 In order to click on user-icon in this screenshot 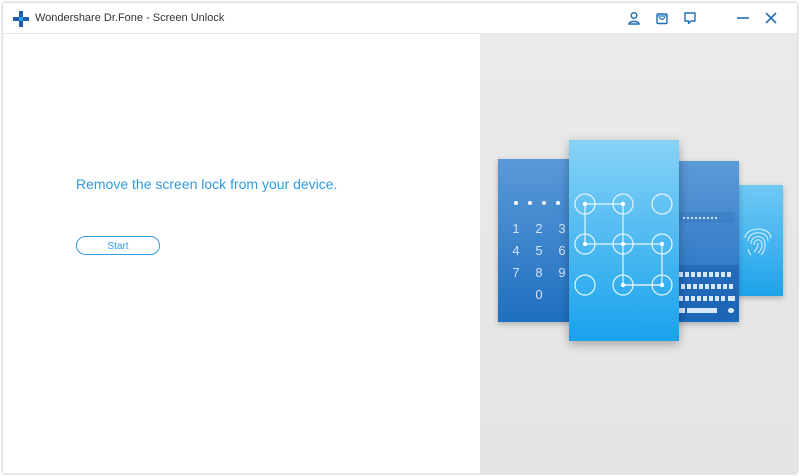, I will do `click(634, 18)`.